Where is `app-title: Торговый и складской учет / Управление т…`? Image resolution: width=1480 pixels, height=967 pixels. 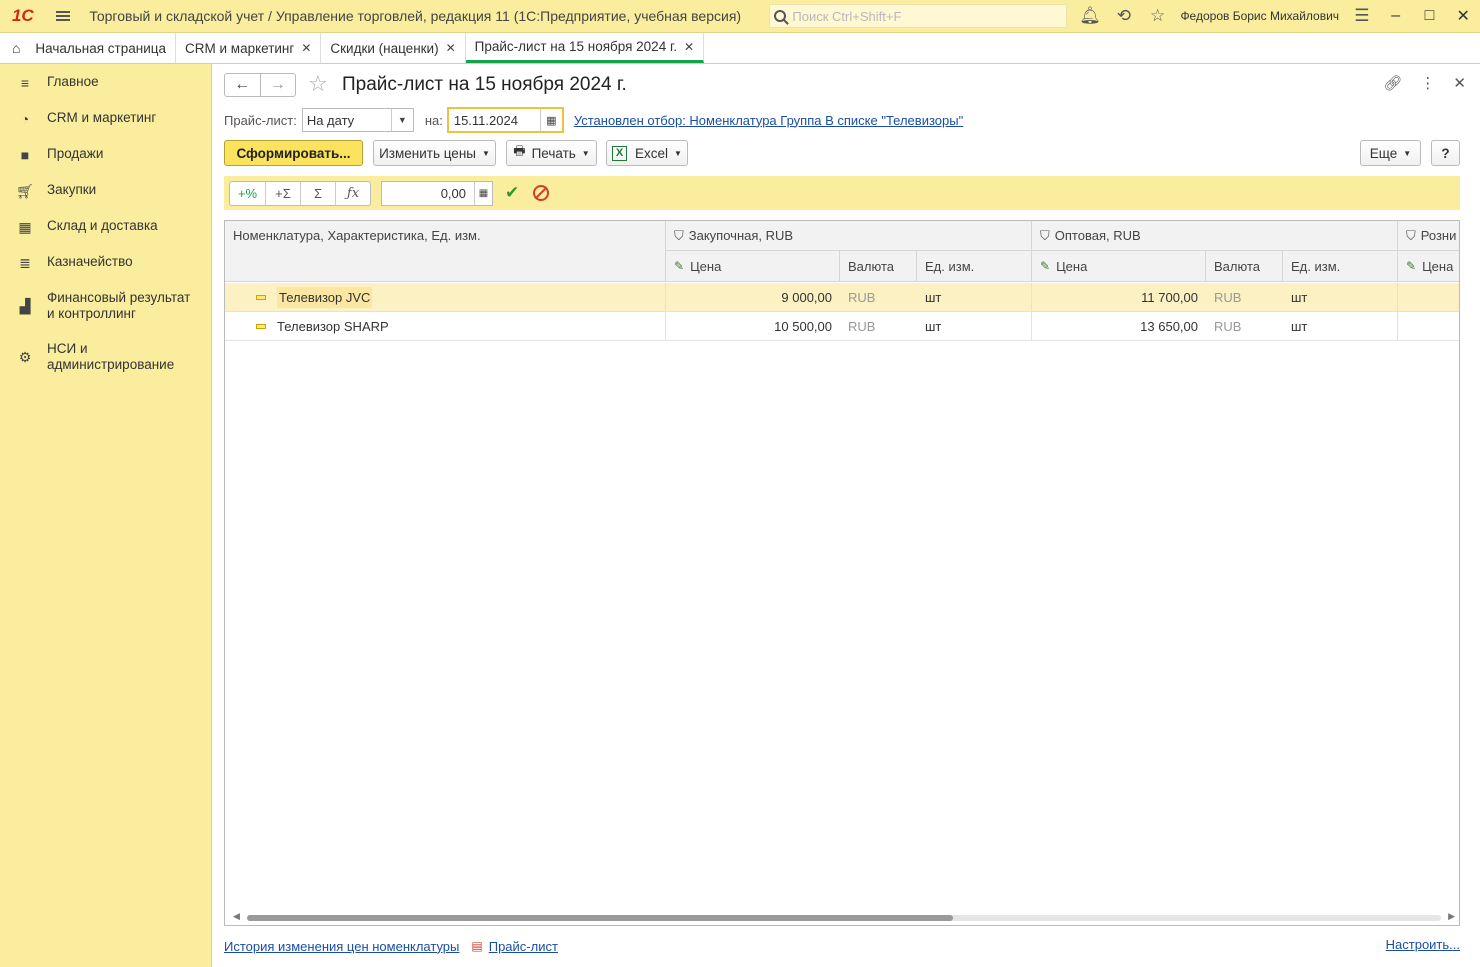
app-title: Торговый и складской учет / Управление т… is located at coordinates (415, 16).